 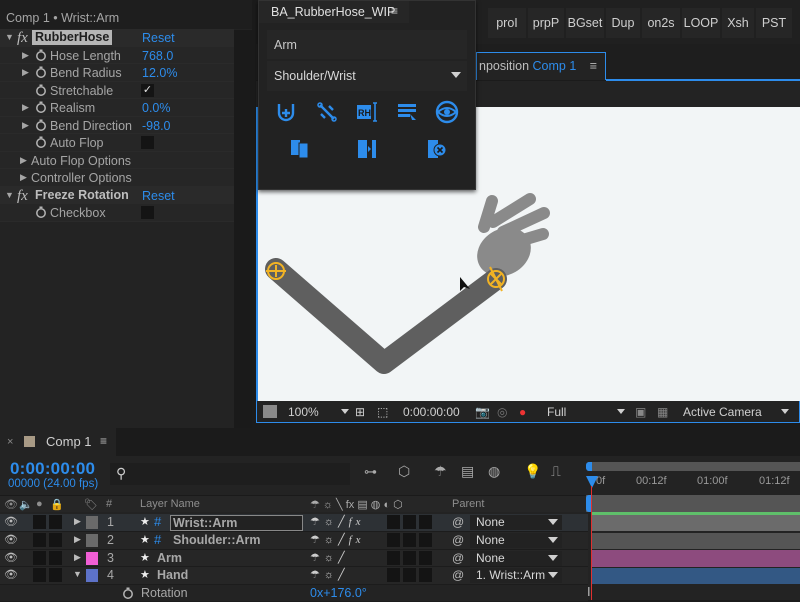 I want to click on property-bend-direction: ▶ Bend Direction -98.0, so click(x=117, y=126).